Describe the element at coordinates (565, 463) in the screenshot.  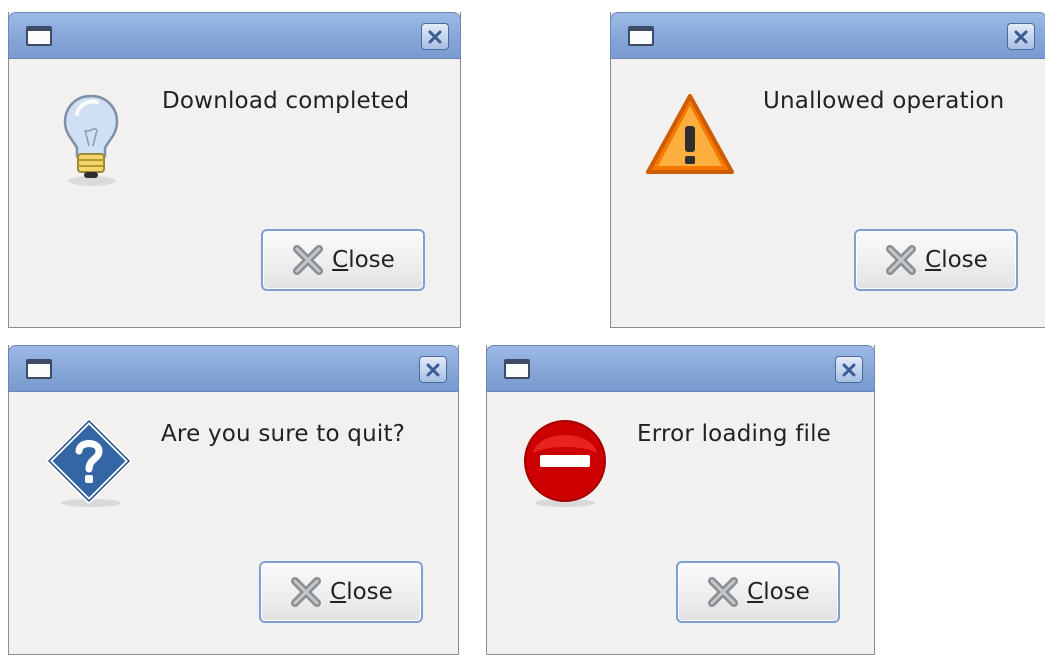
I see `error-icon` at that location.